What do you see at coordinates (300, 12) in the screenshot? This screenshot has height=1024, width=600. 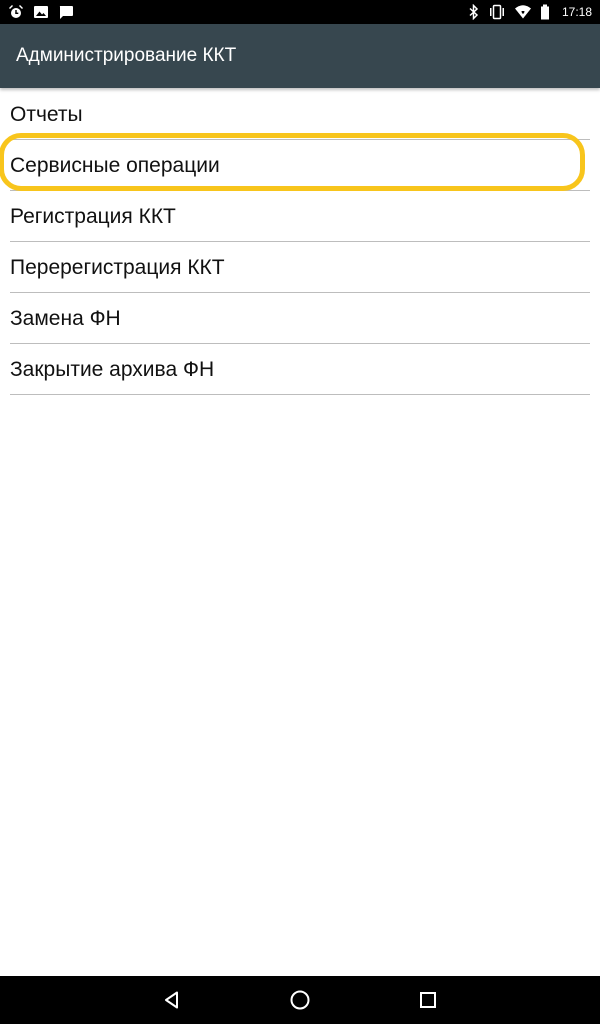 I see `status-bar: 17:18` at bounding box center [300, 12].